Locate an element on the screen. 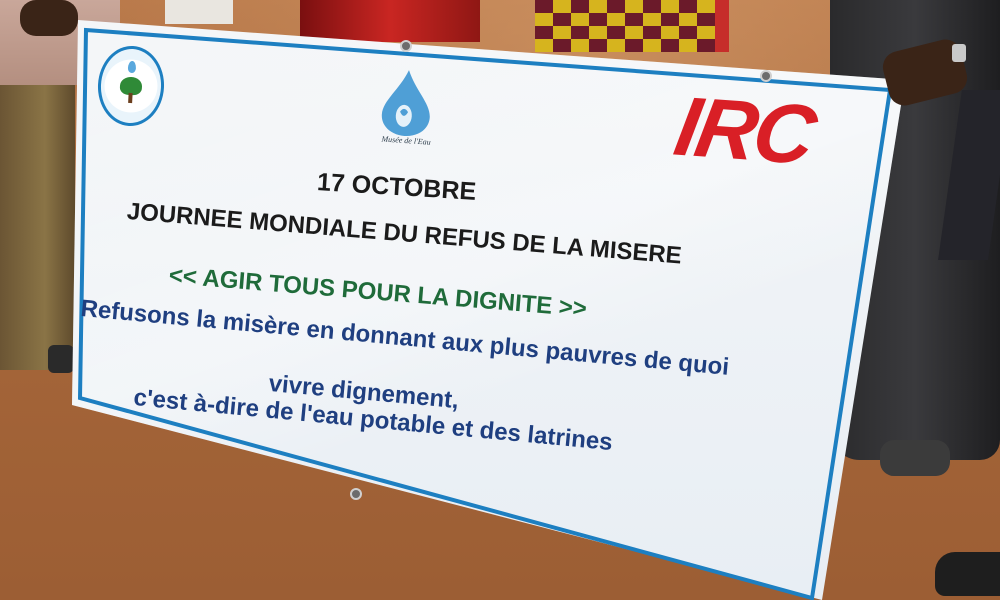  hand-left is located at coordinates (49, 18).